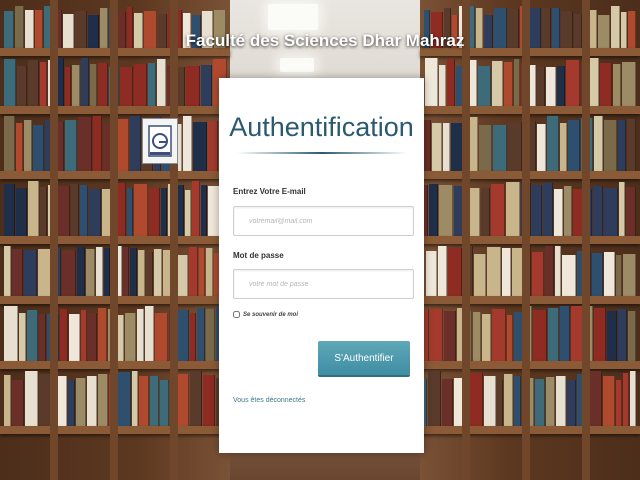  I want to click on status-message: Vous êtes déconnectés, so click(269, 400).